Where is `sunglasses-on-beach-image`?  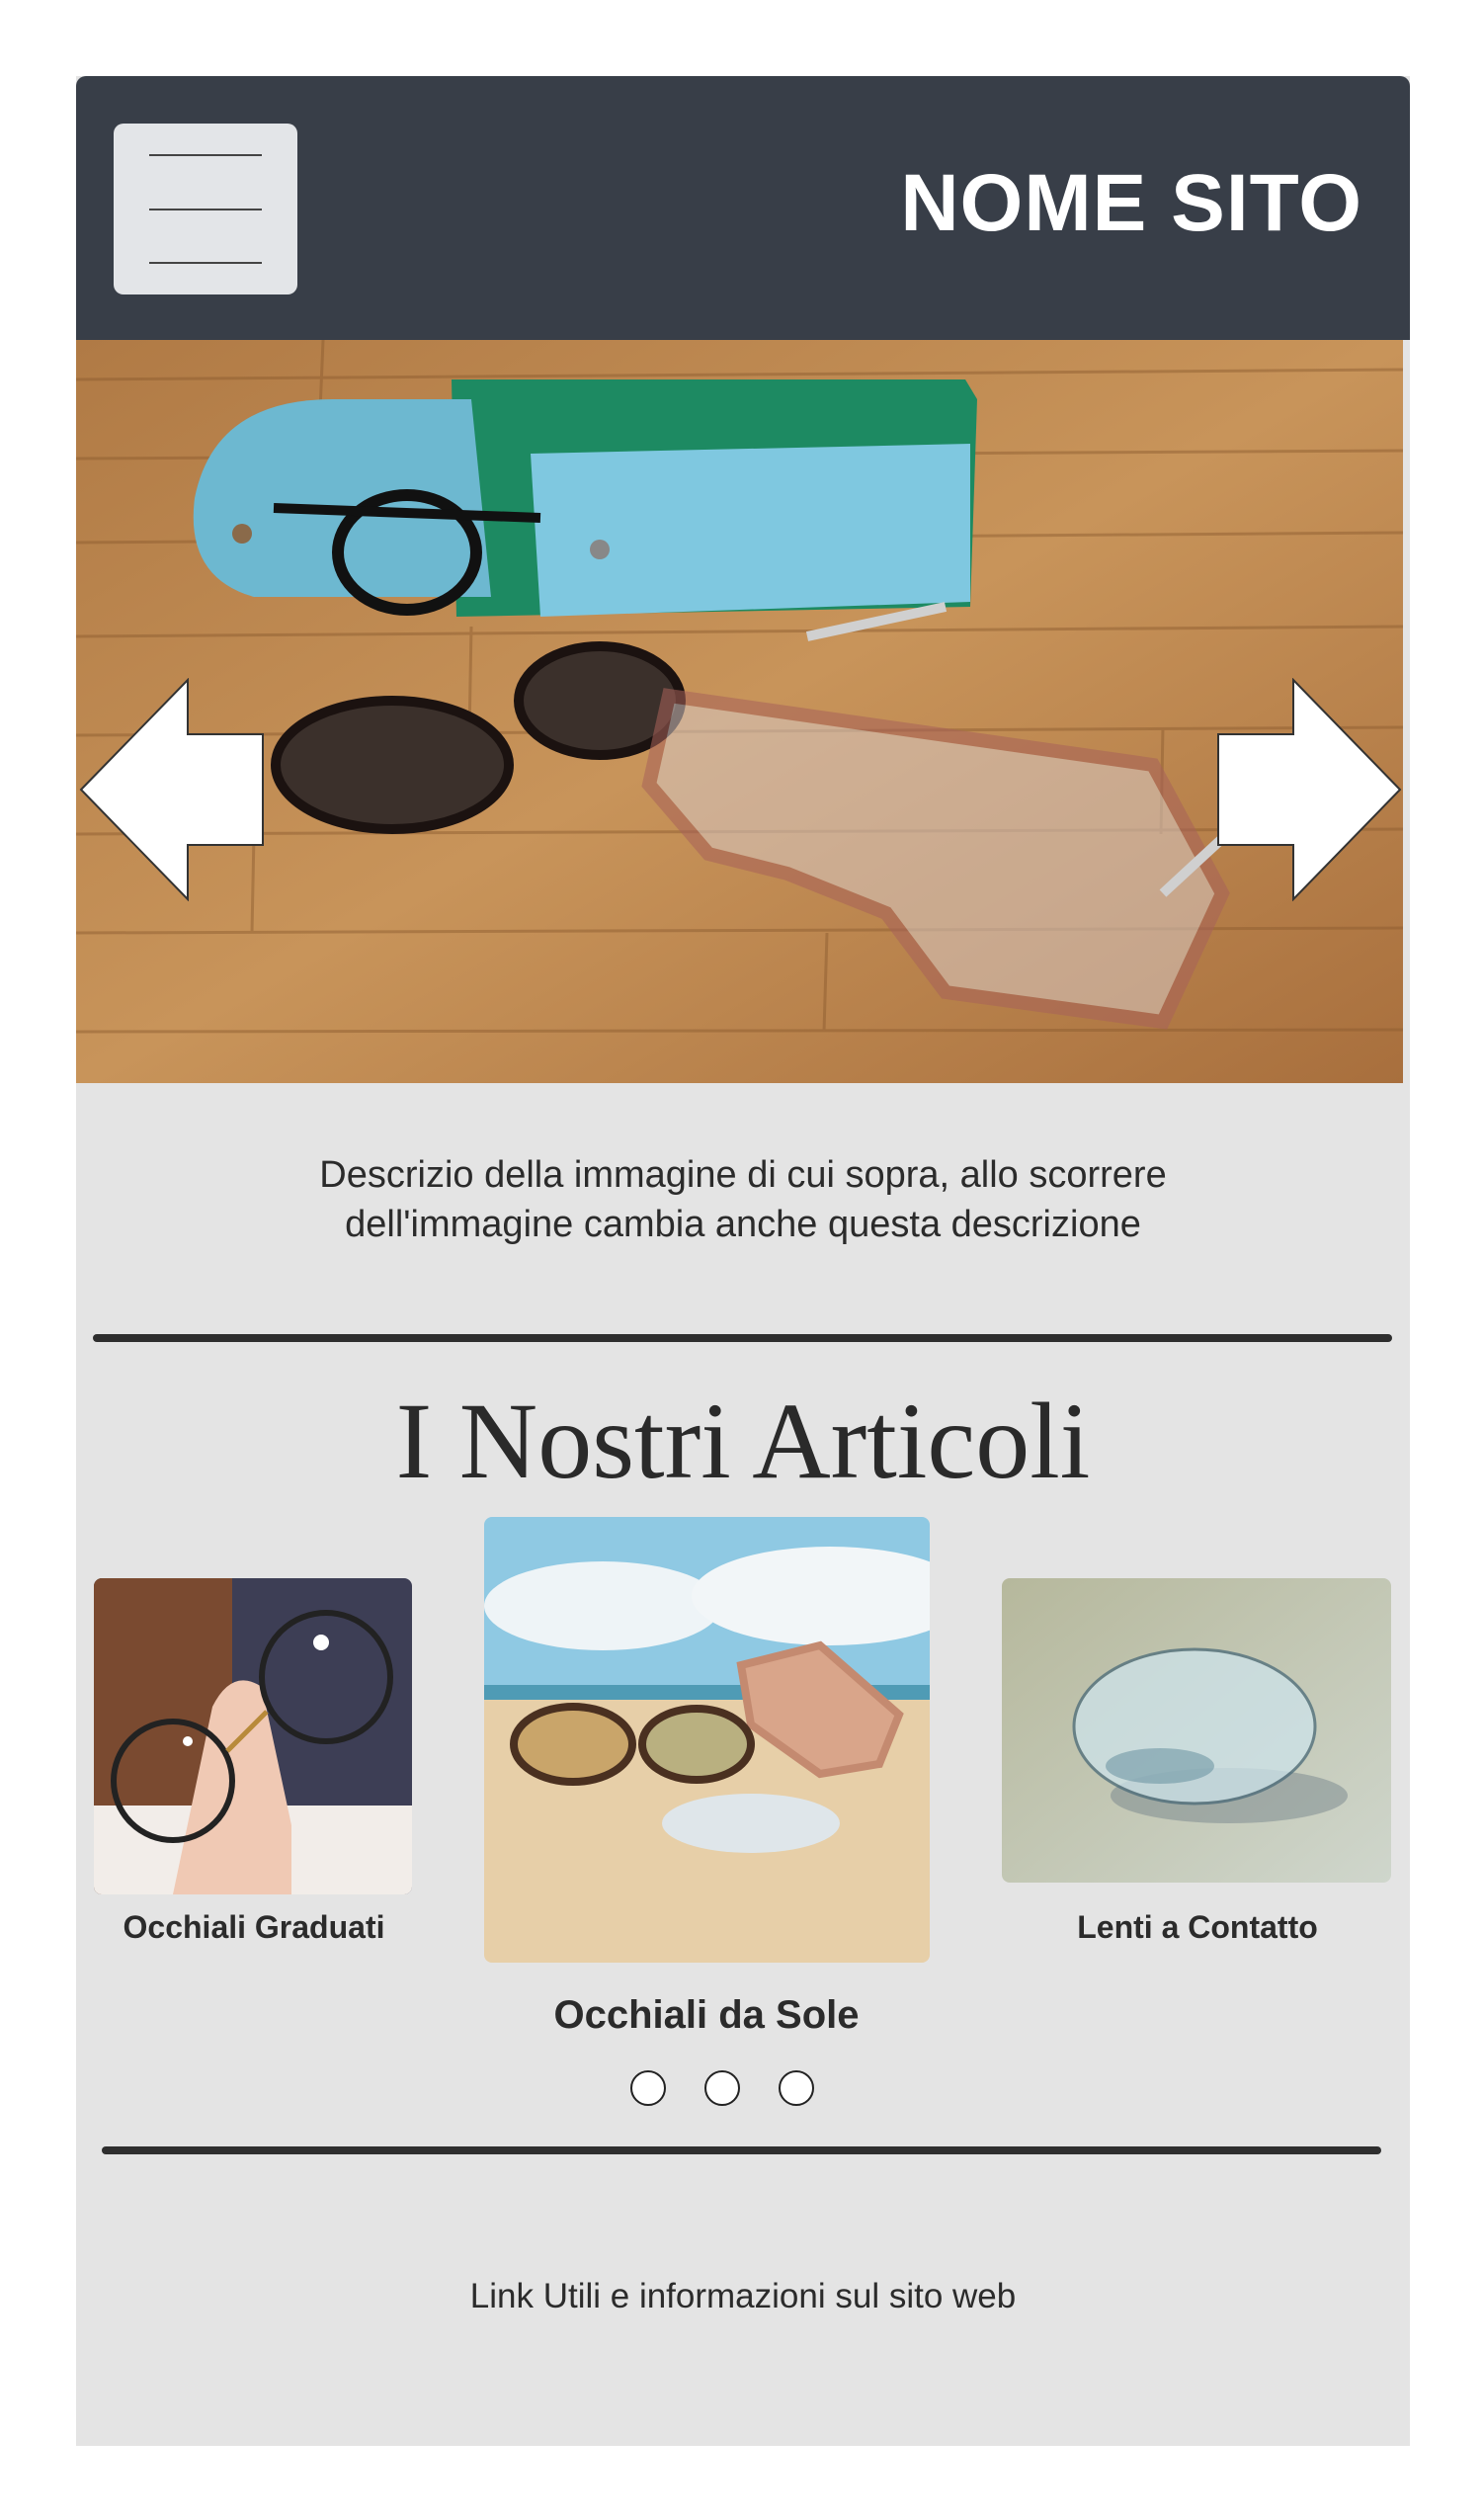
sunglasses-on-beach-image is located at coordinates (707, 1740).